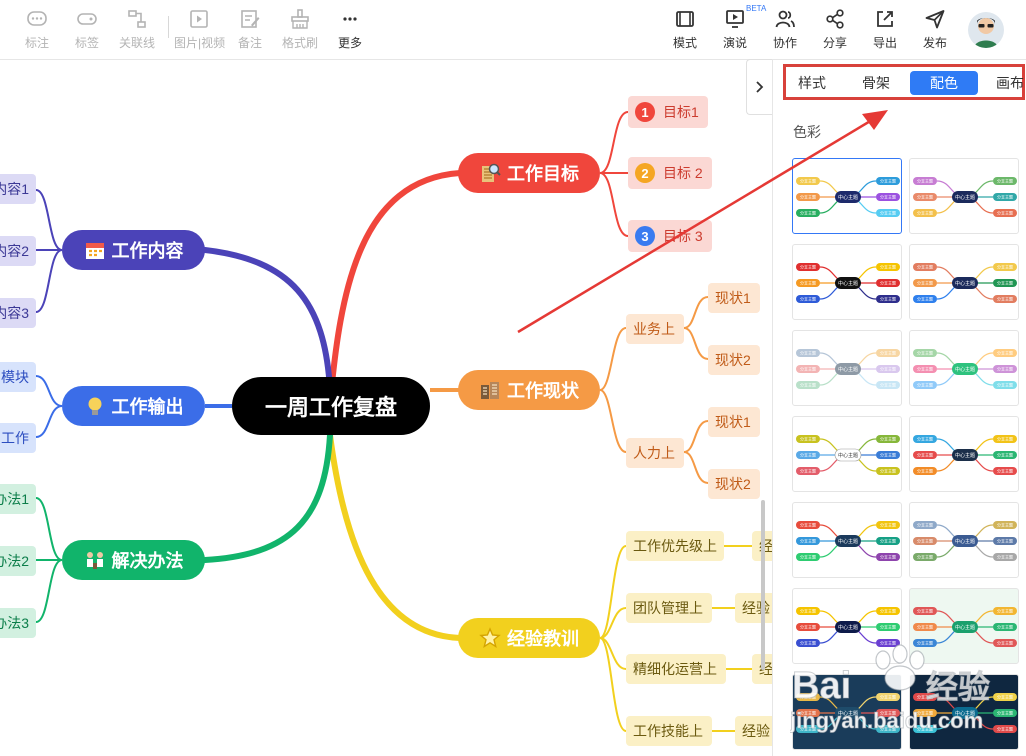 The width and height of the screenshot is (1026, 756). I want to click on root-node-label: 一周工作复盘, so click(330, 407).